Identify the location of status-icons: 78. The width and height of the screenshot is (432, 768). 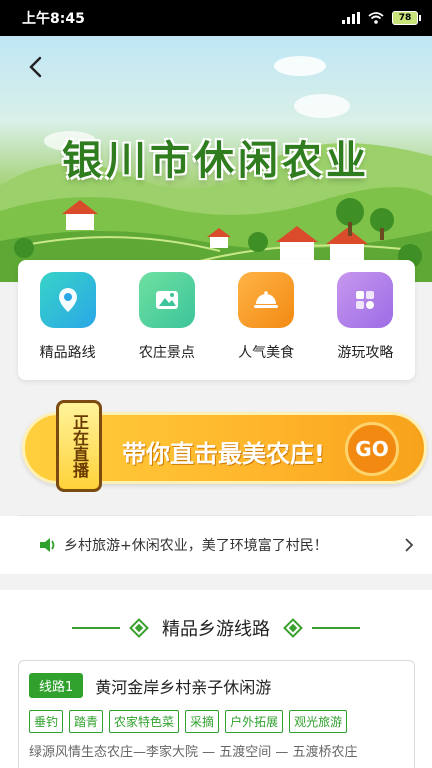
(381, 18).